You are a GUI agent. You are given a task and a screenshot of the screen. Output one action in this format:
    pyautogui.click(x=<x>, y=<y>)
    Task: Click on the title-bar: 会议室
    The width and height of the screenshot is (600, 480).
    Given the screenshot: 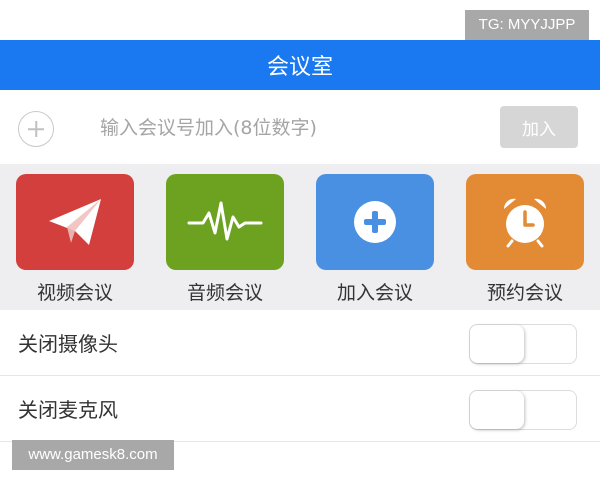 What is the action you would take?
    pyautogui.click(x=300, y=65)
    